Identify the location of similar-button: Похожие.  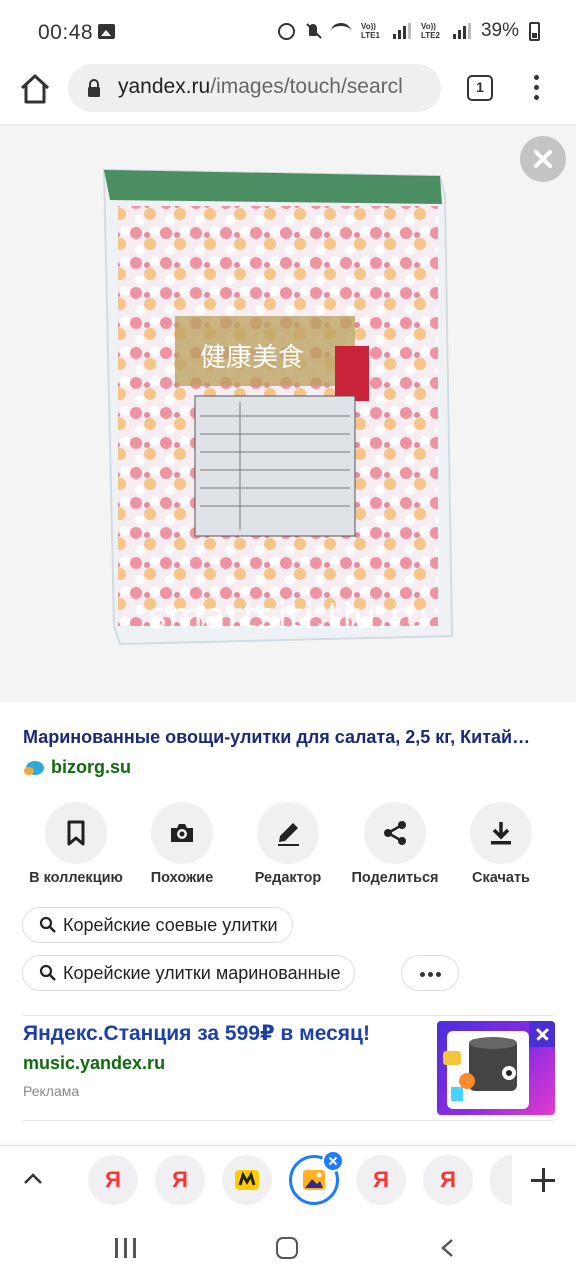
(182, 844).